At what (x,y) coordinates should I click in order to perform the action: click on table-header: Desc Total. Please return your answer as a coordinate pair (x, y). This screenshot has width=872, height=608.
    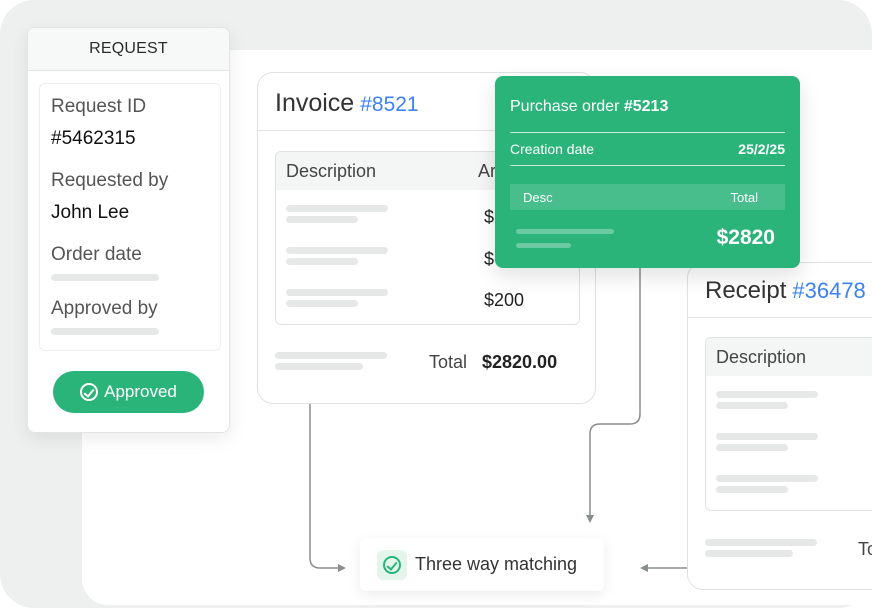
    Looking at the image, I should click on (647, 197).